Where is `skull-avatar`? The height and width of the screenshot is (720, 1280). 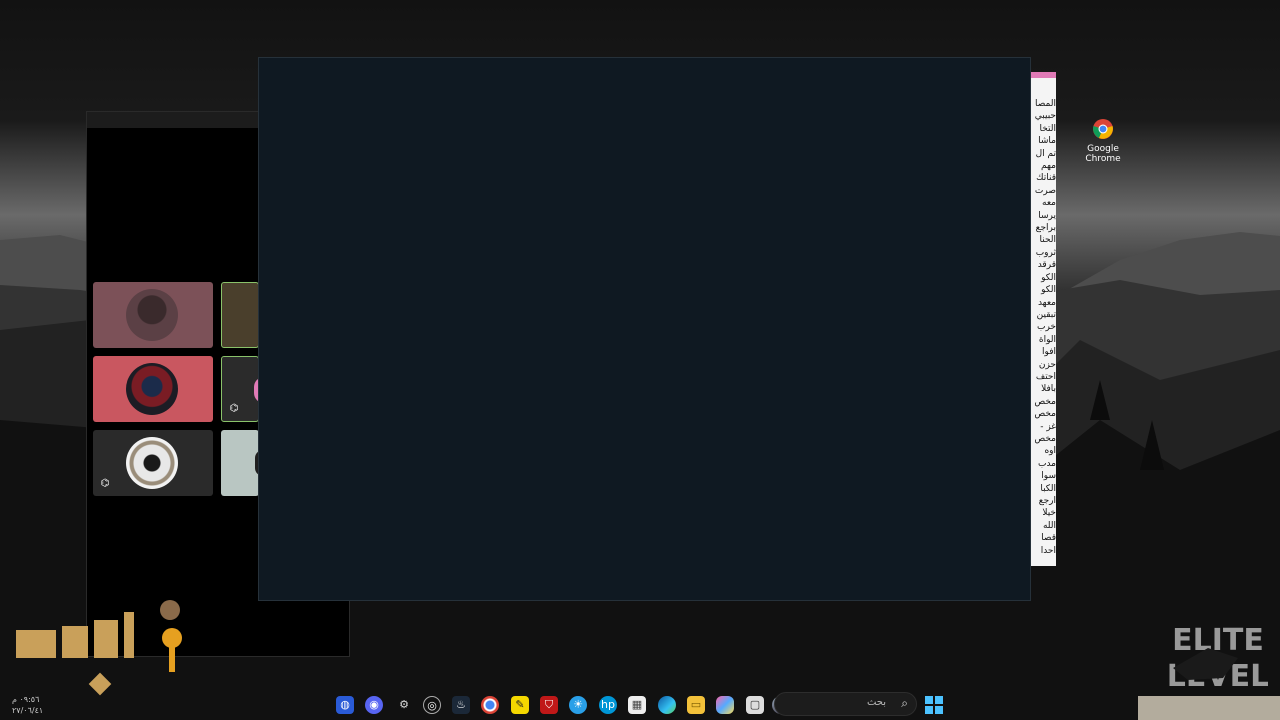
skull-avatar is located at coordinates (152, 463).